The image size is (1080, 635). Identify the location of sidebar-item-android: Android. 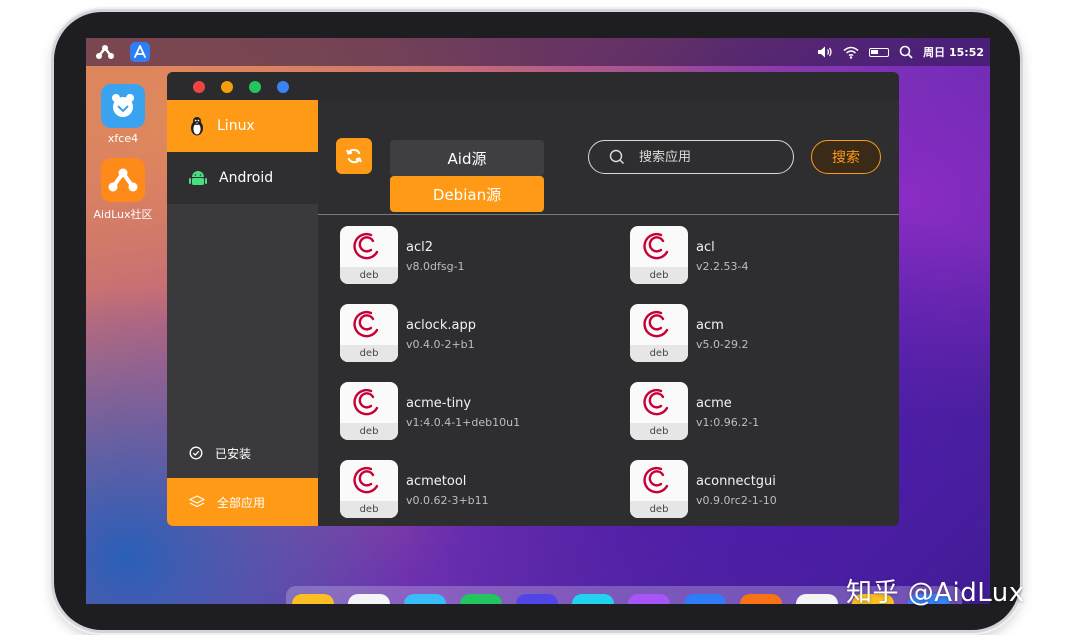
(242, 178).